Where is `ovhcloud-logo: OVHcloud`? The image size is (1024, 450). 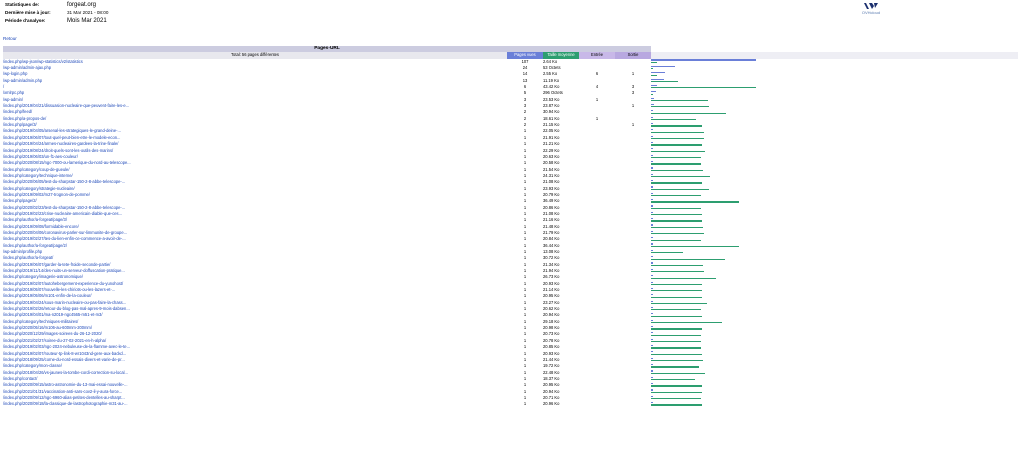 ovhcloud-logo: OVHcloud is located at coordinates (871, 8).